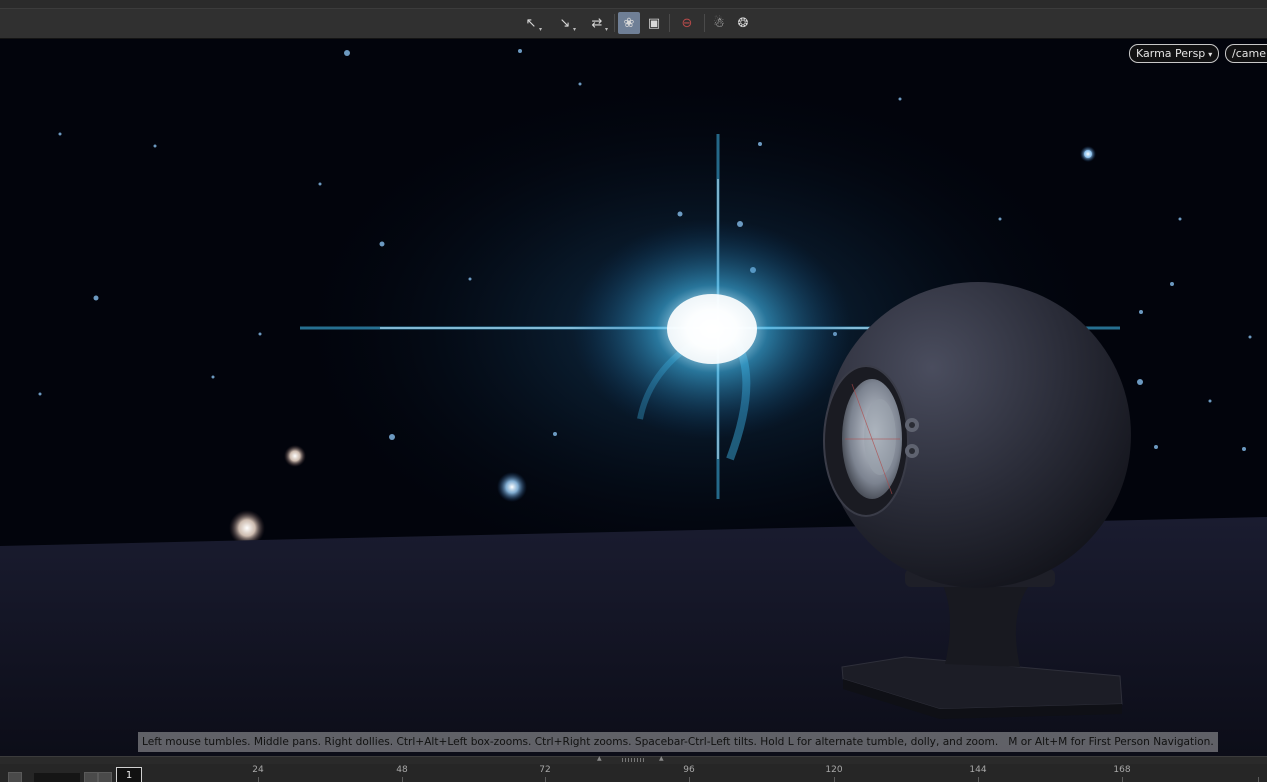  Describe the element at coordinates (57, 777) in the screenshot. I see `playbar-range-field` at that location.